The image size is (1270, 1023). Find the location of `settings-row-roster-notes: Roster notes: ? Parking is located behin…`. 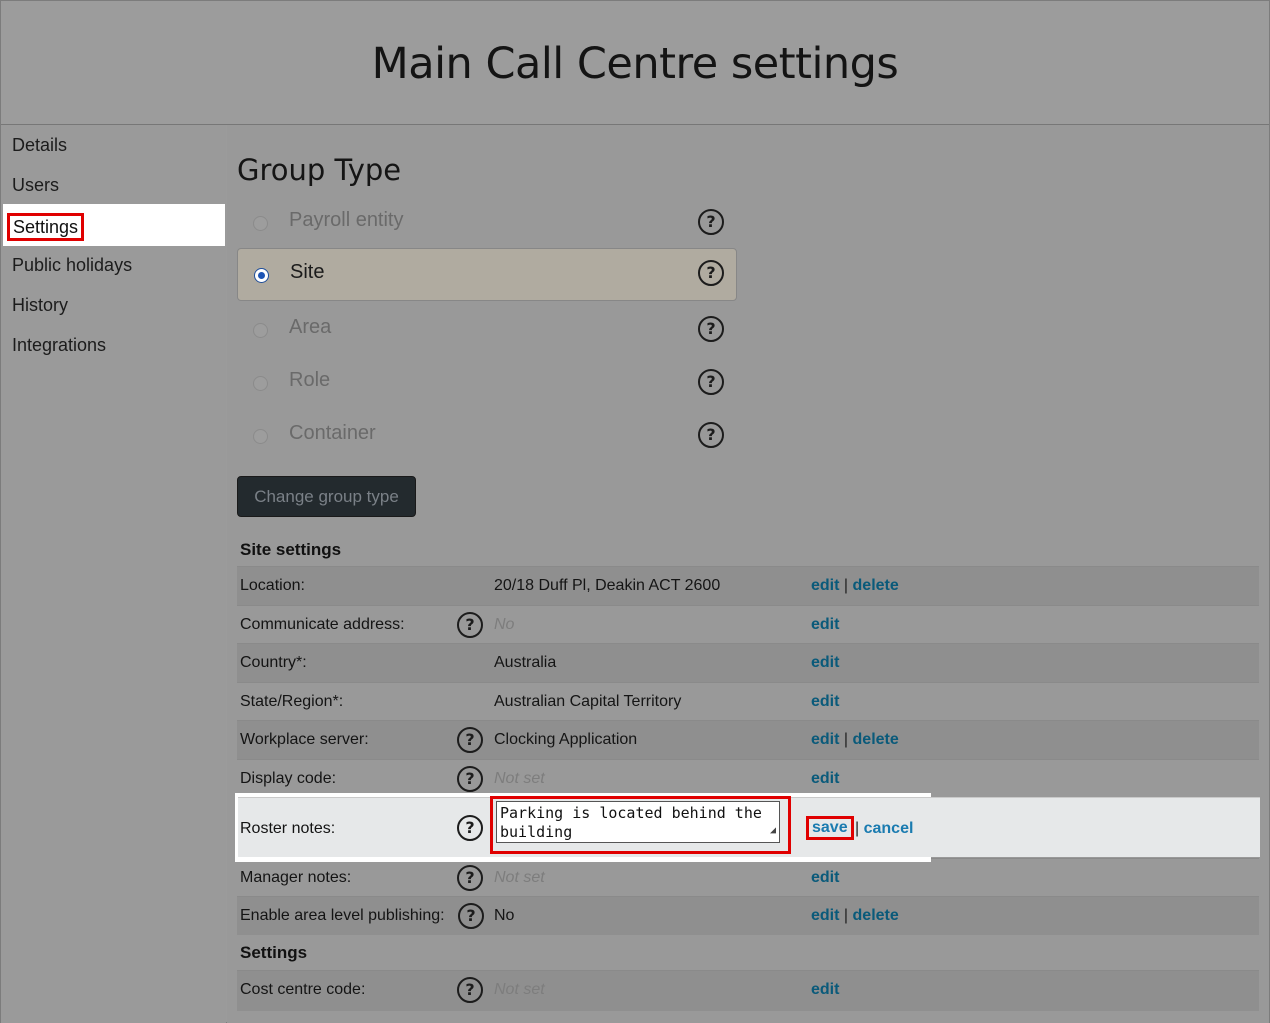

settings-row-roster-notes: Roster notes: ? Parking is located behin… is located at coordinates (749, 826).